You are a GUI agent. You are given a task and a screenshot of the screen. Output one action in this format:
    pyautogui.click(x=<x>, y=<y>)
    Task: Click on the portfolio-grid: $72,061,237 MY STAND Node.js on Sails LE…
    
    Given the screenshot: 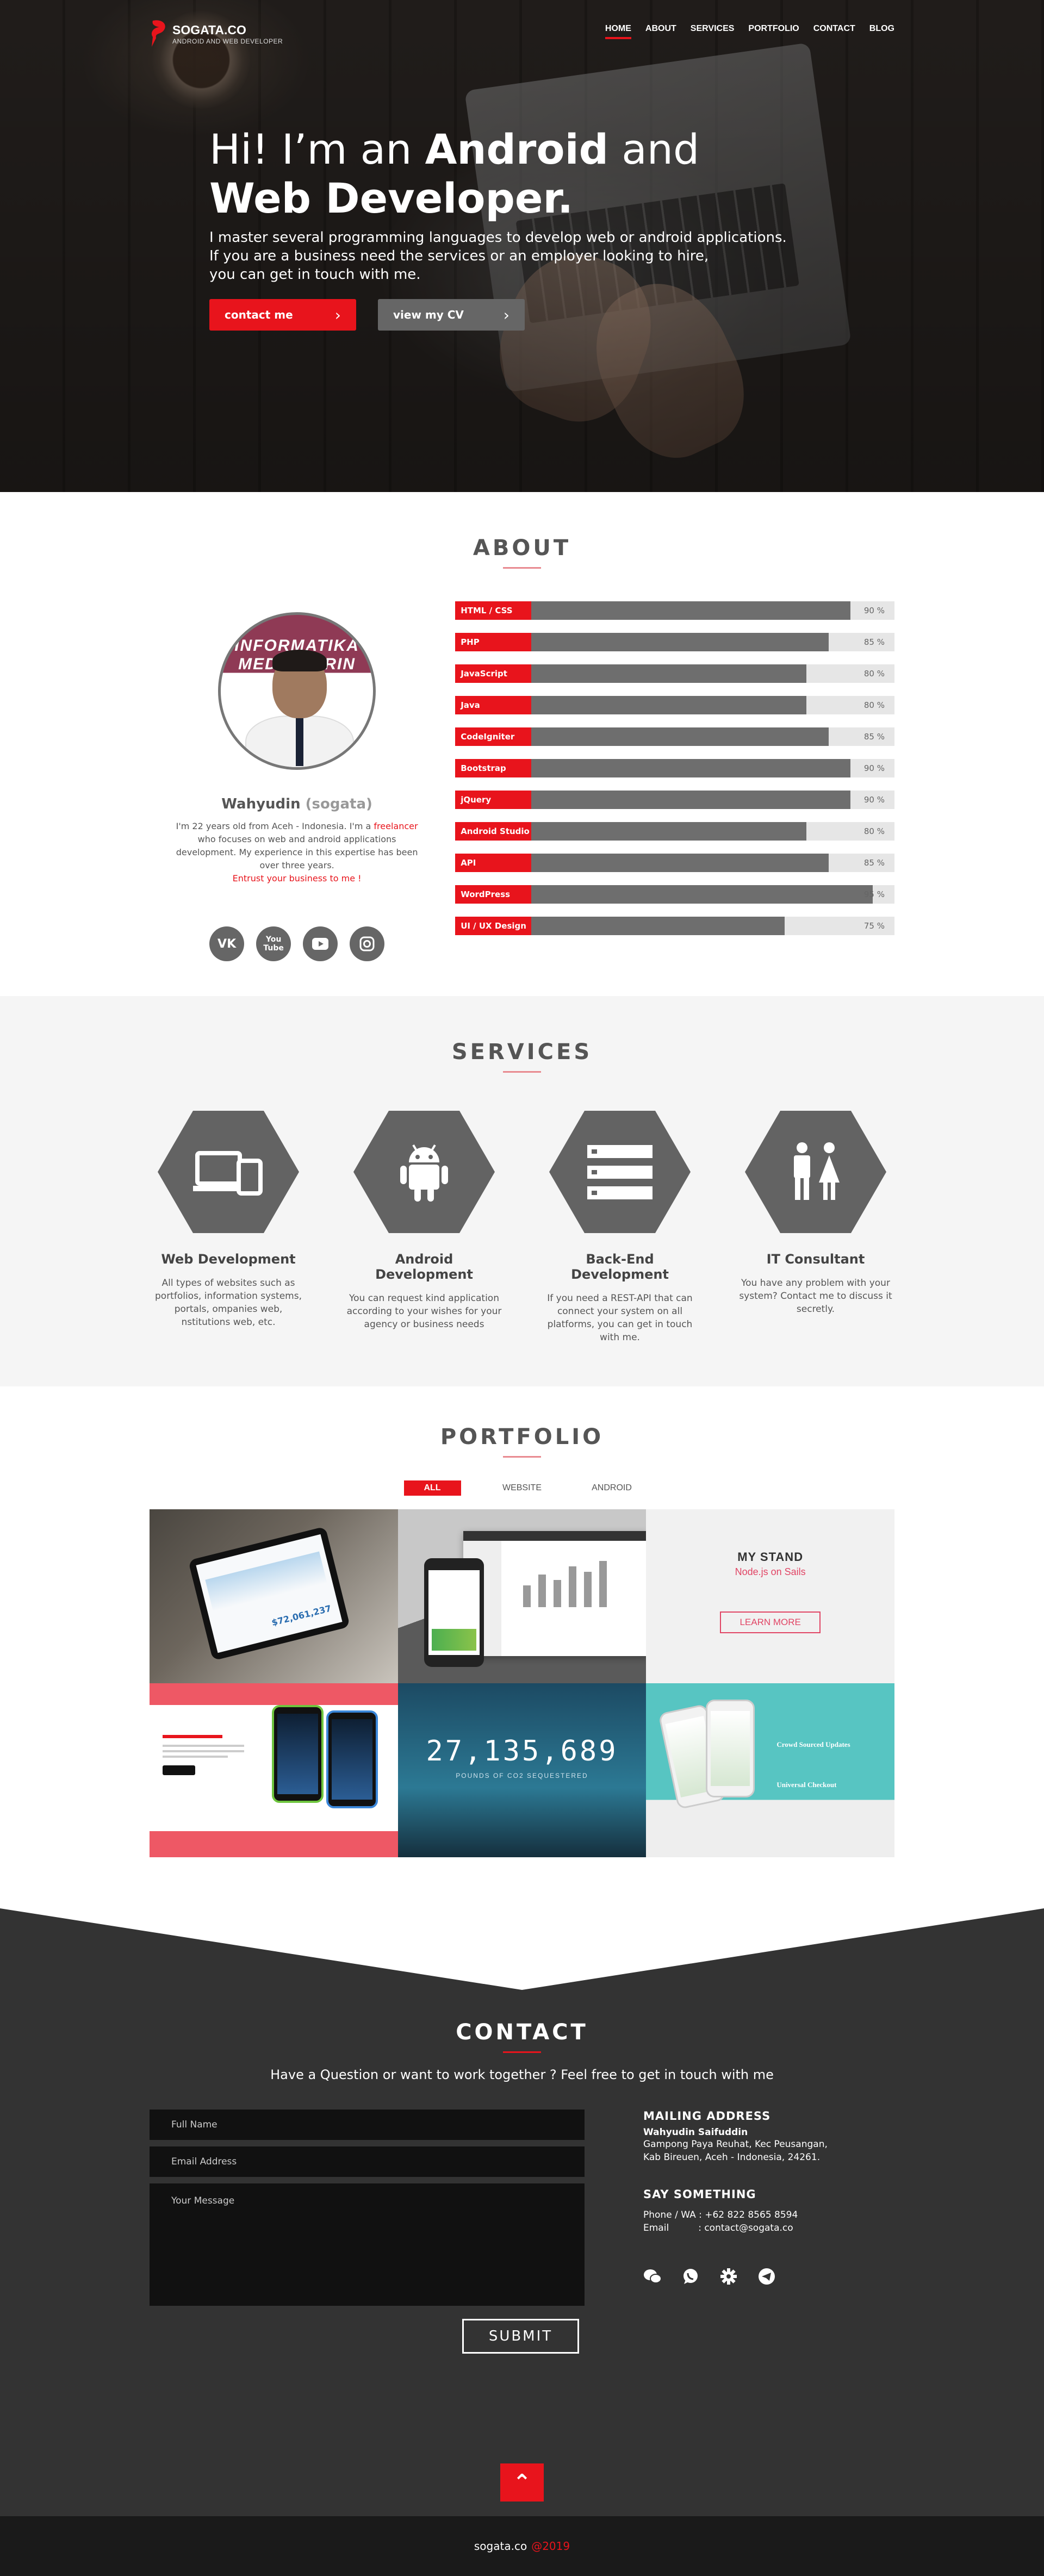 What is the action you would take?
    pyautogui.click(x=522, y=1683)
    